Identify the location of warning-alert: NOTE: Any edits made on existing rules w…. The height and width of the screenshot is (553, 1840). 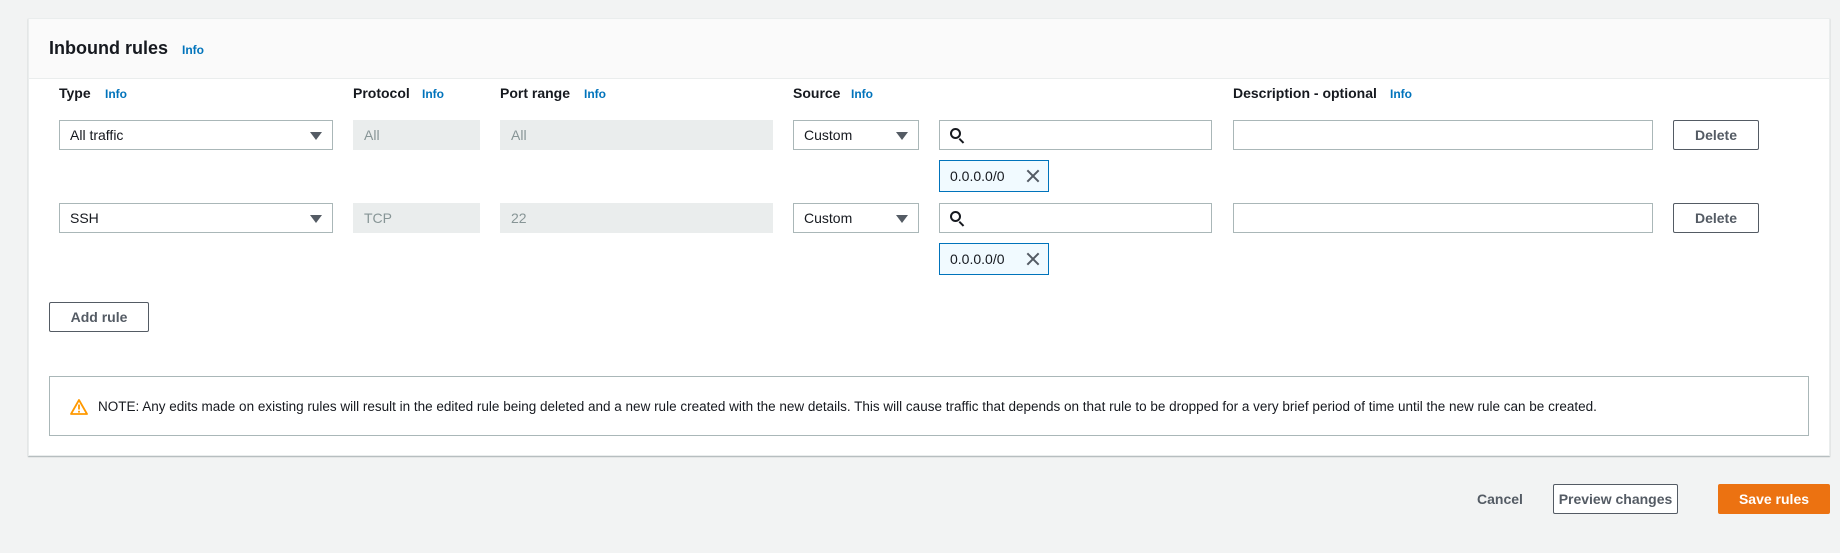
(929, 406).